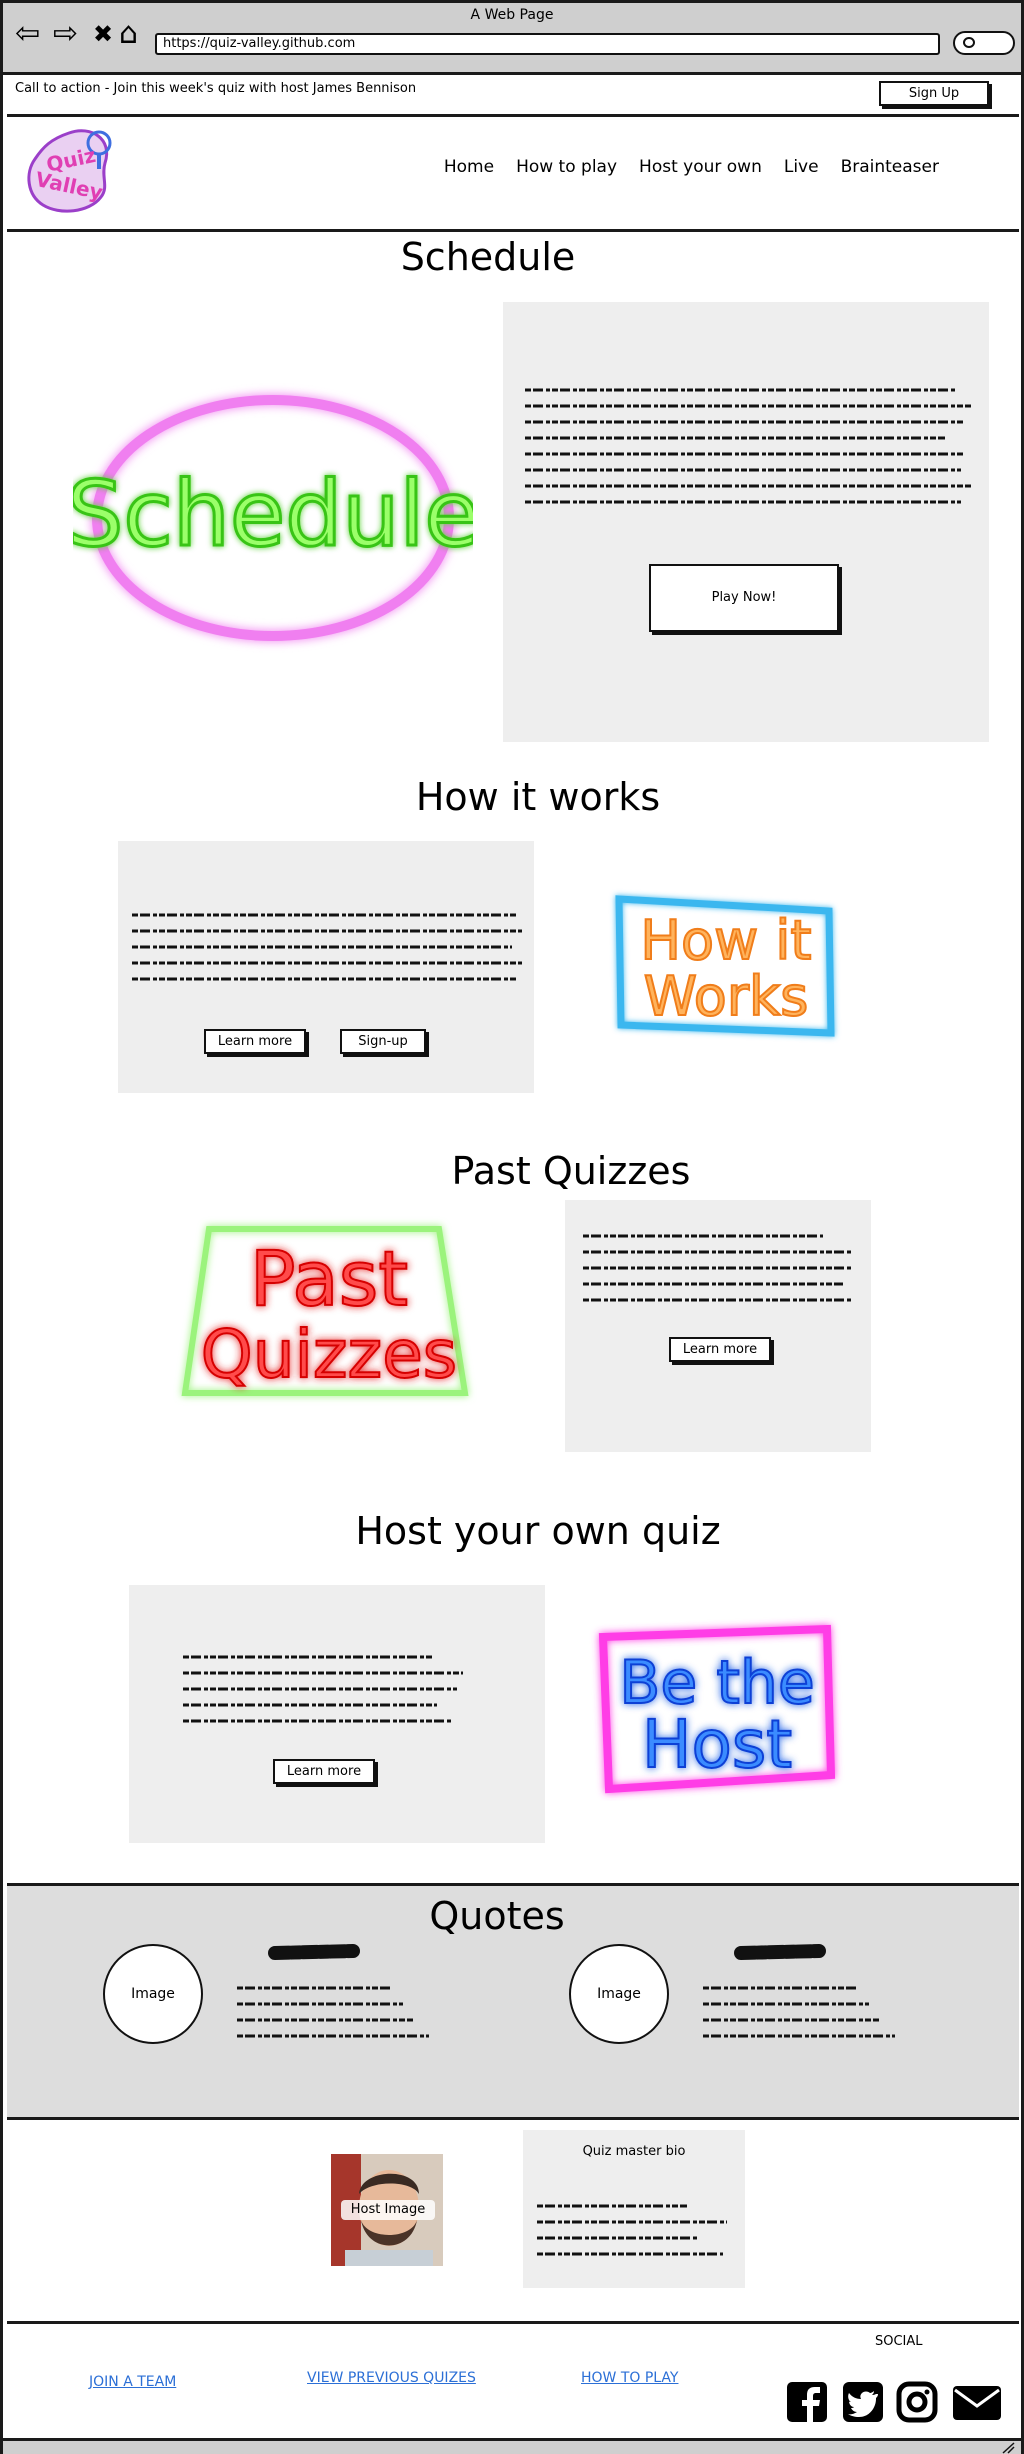 The image size is (1024, 2454). I want to click on bio-title: Quiz master bio, so click(634, 2151).